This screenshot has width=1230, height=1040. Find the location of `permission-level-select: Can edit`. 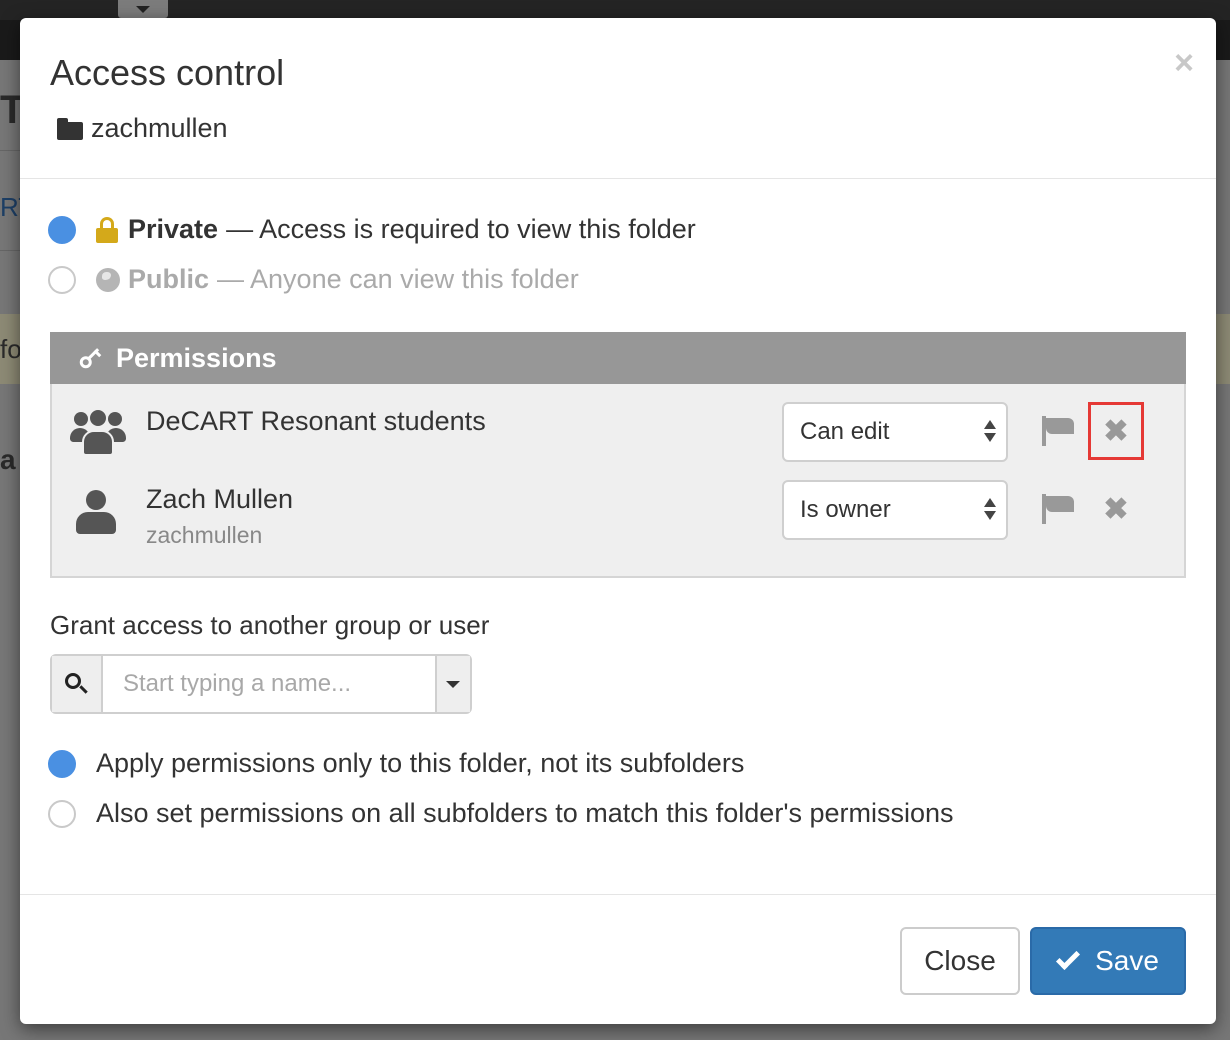

permission-level-select: Can edit is located at coordinates (895, 432).